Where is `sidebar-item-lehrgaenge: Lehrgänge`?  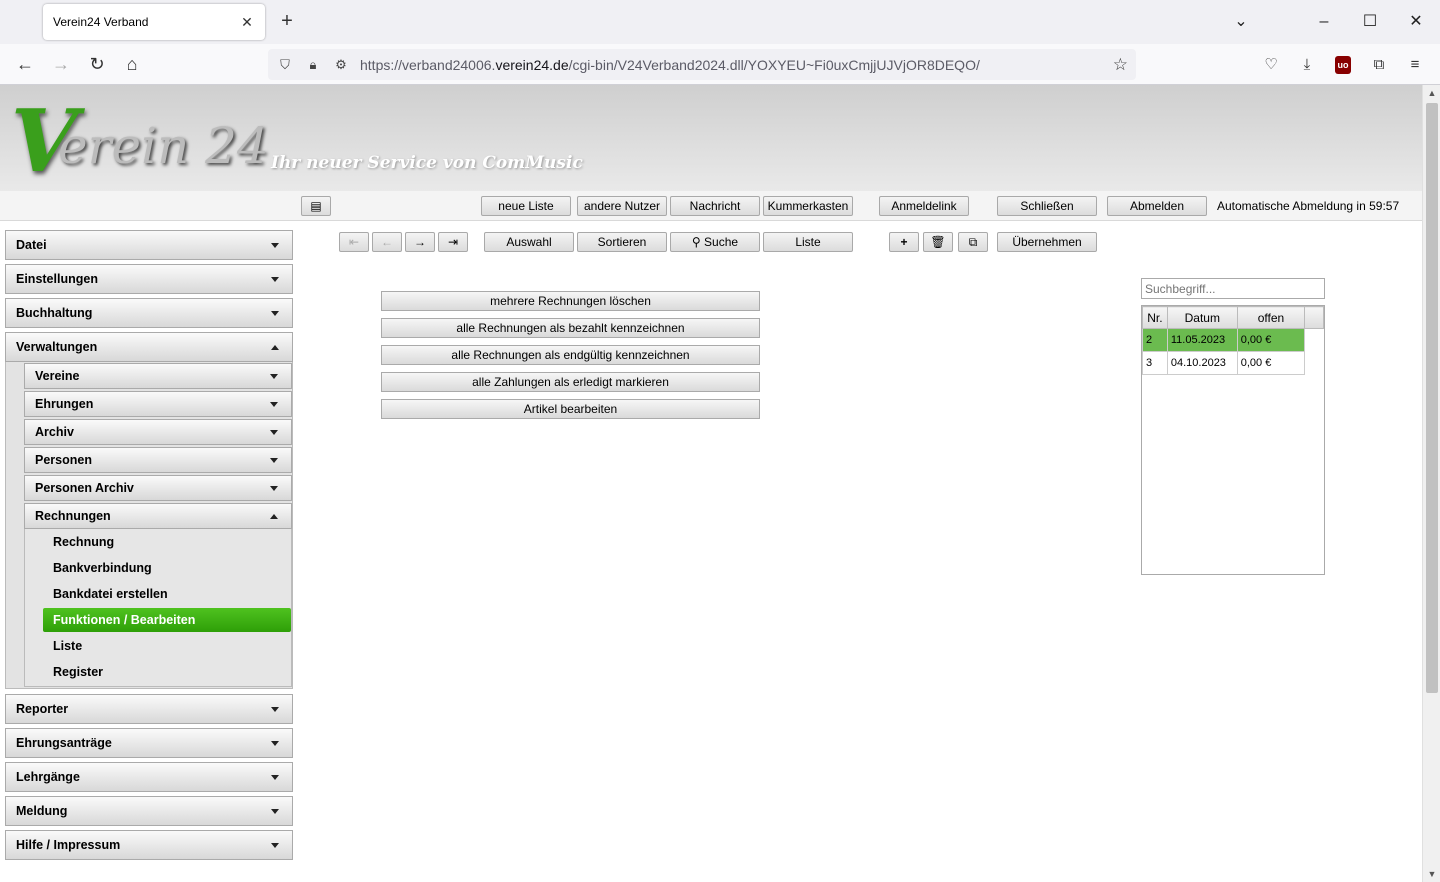 sidebar-item-lehrgaenge: Lehrgänge is located at coordinates (149, 777).